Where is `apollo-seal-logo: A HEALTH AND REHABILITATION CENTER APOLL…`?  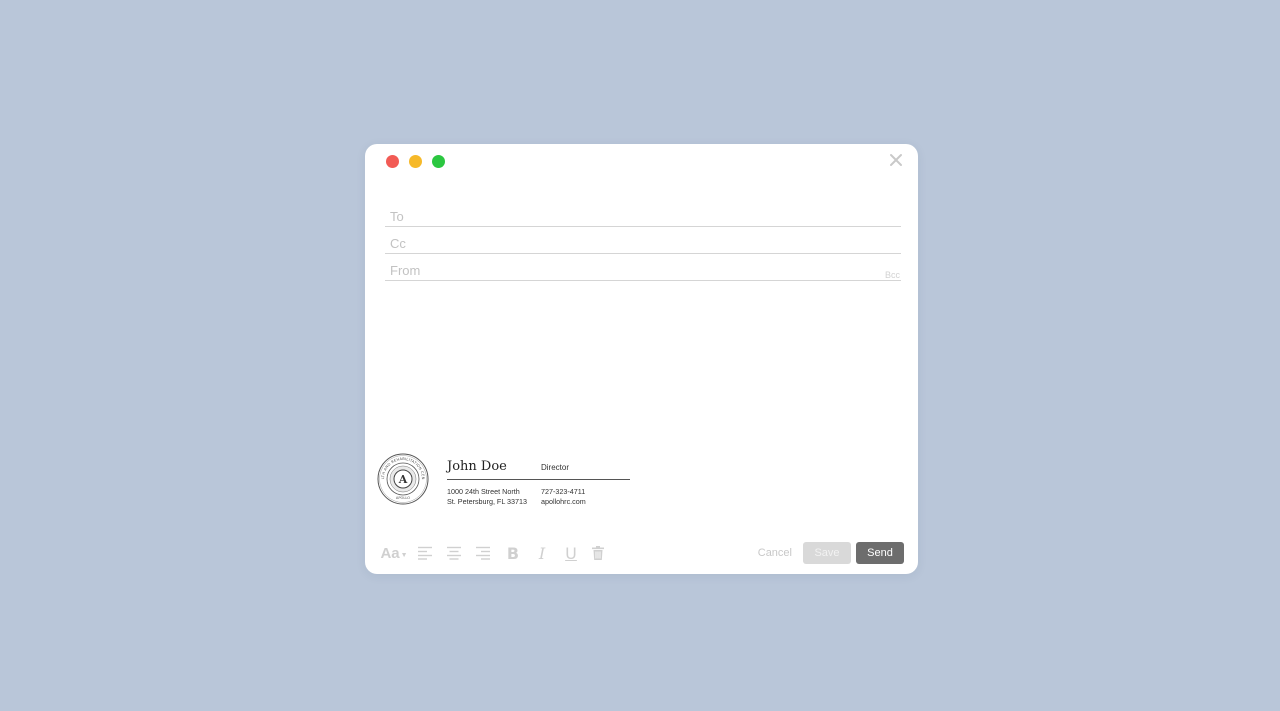
apollo-seal-logo: A HEALTH AND REHABILITATION CENTER APOLL… is located at coordinates (403, 479).